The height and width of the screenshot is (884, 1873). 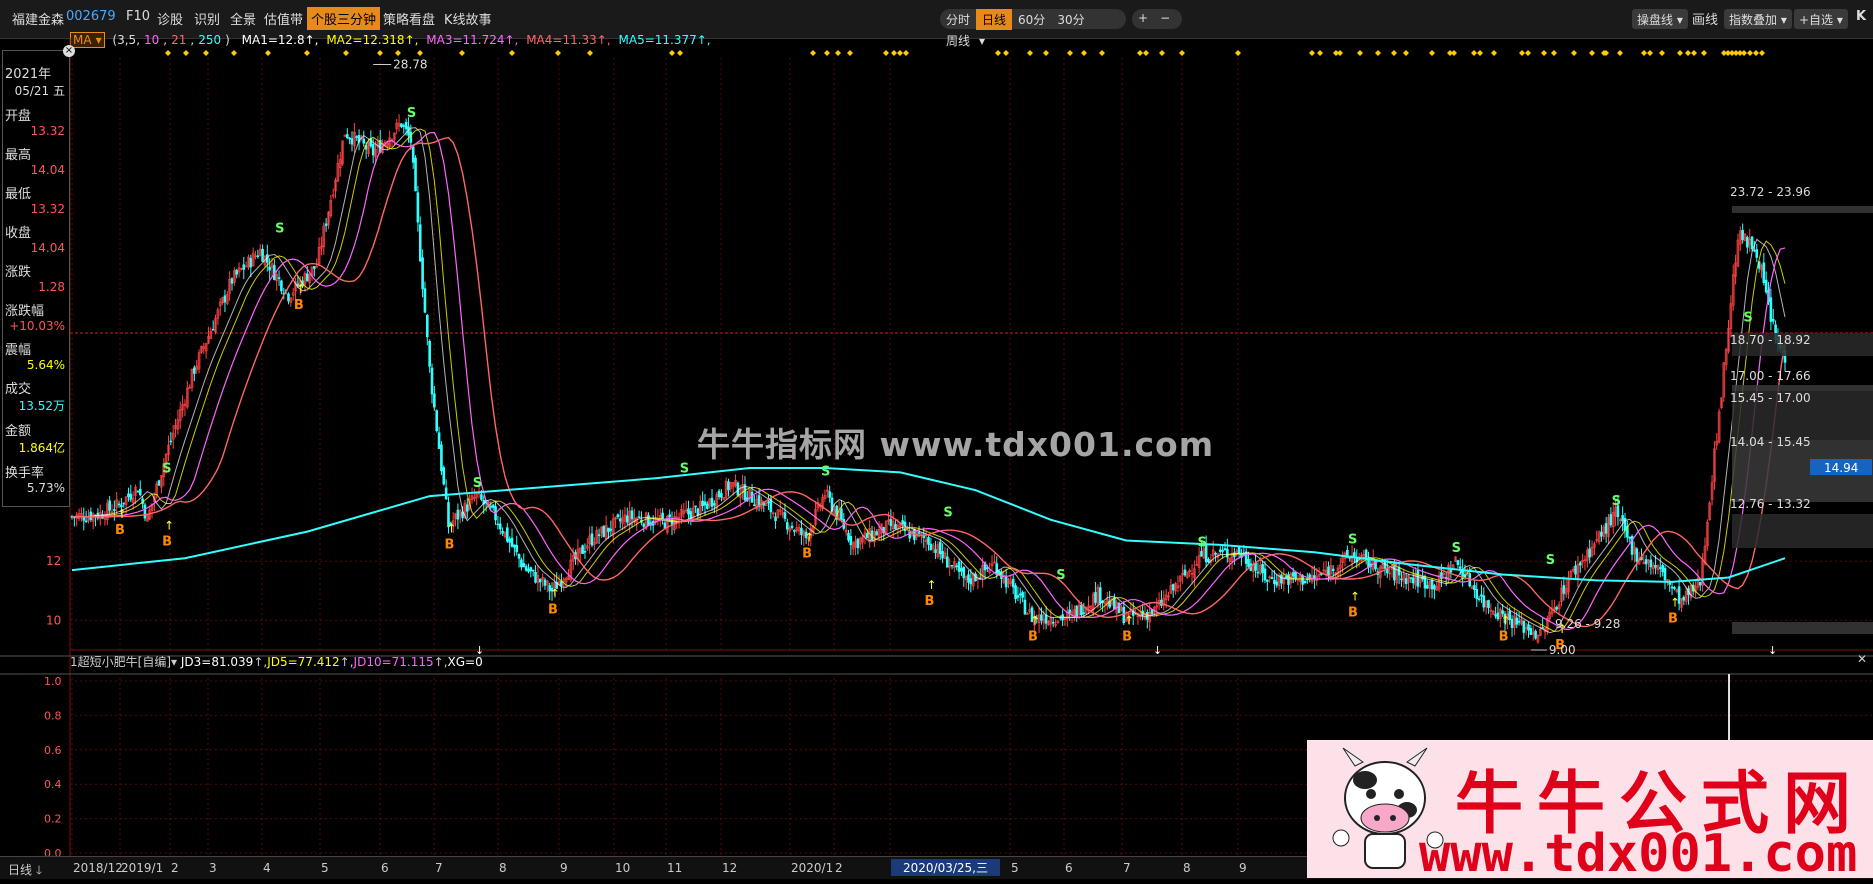 I want to click on draw-line-button: 画线, so click(x=1705, y=18).